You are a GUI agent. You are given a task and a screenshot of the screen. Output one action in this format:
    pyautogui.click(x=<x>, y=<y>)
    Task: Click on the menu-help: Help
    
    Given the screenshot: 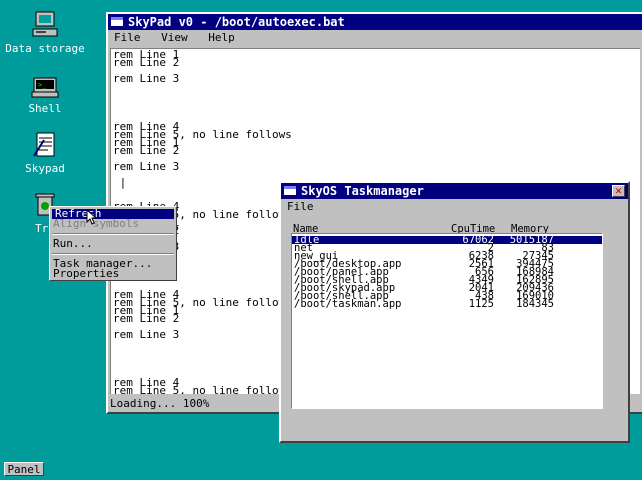 What is the action you would take?
    pyautogui.click(x=221, y=37)
    